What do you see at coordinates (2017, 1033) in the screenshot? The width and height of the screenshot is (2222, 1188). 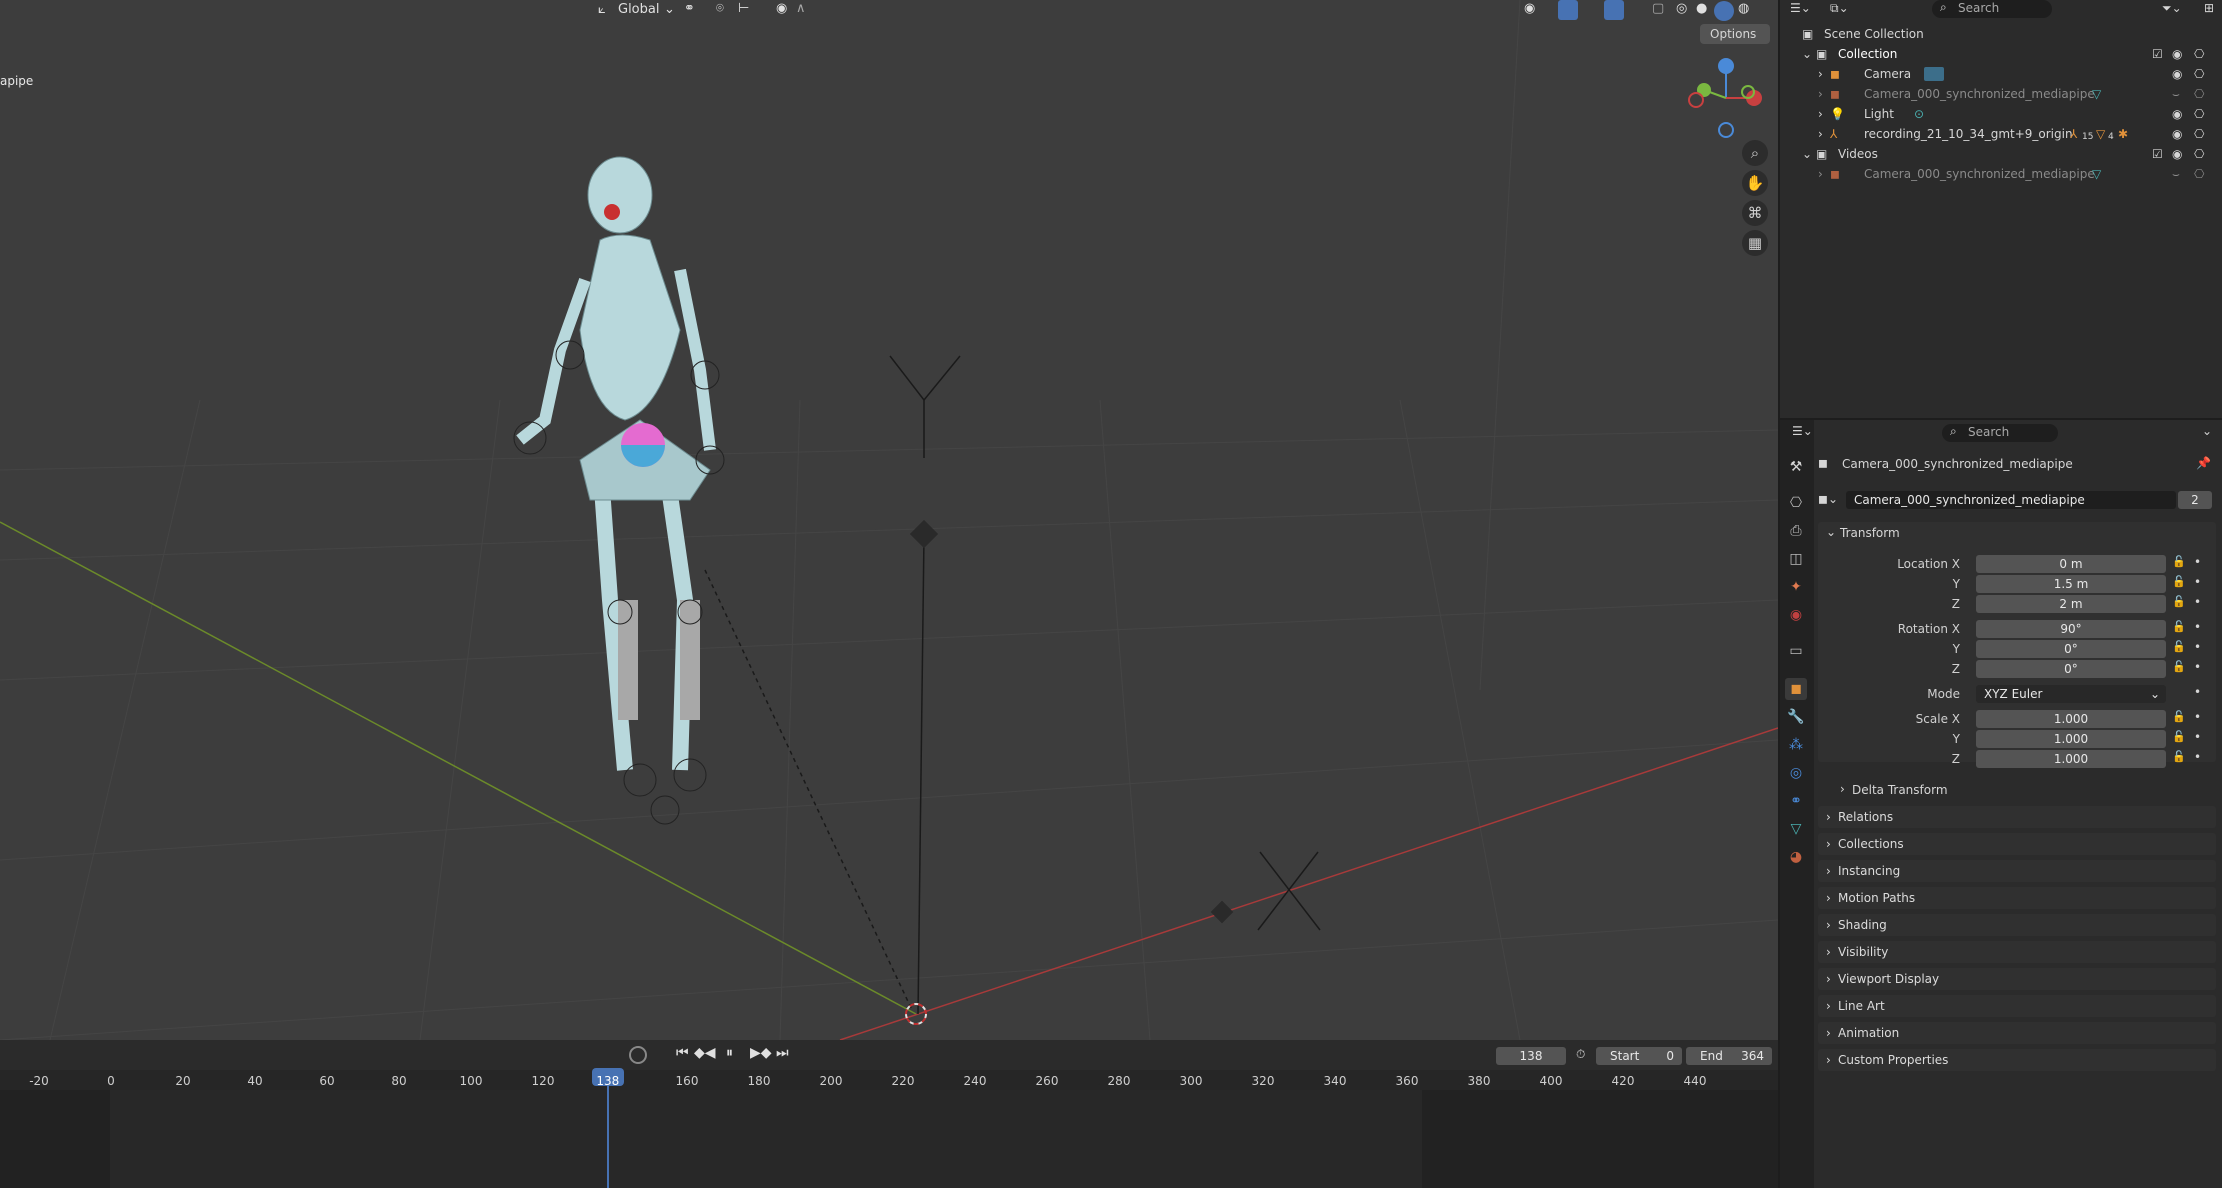 I see `panel-animation: › Animation` at bounding box center [2017, 1033].